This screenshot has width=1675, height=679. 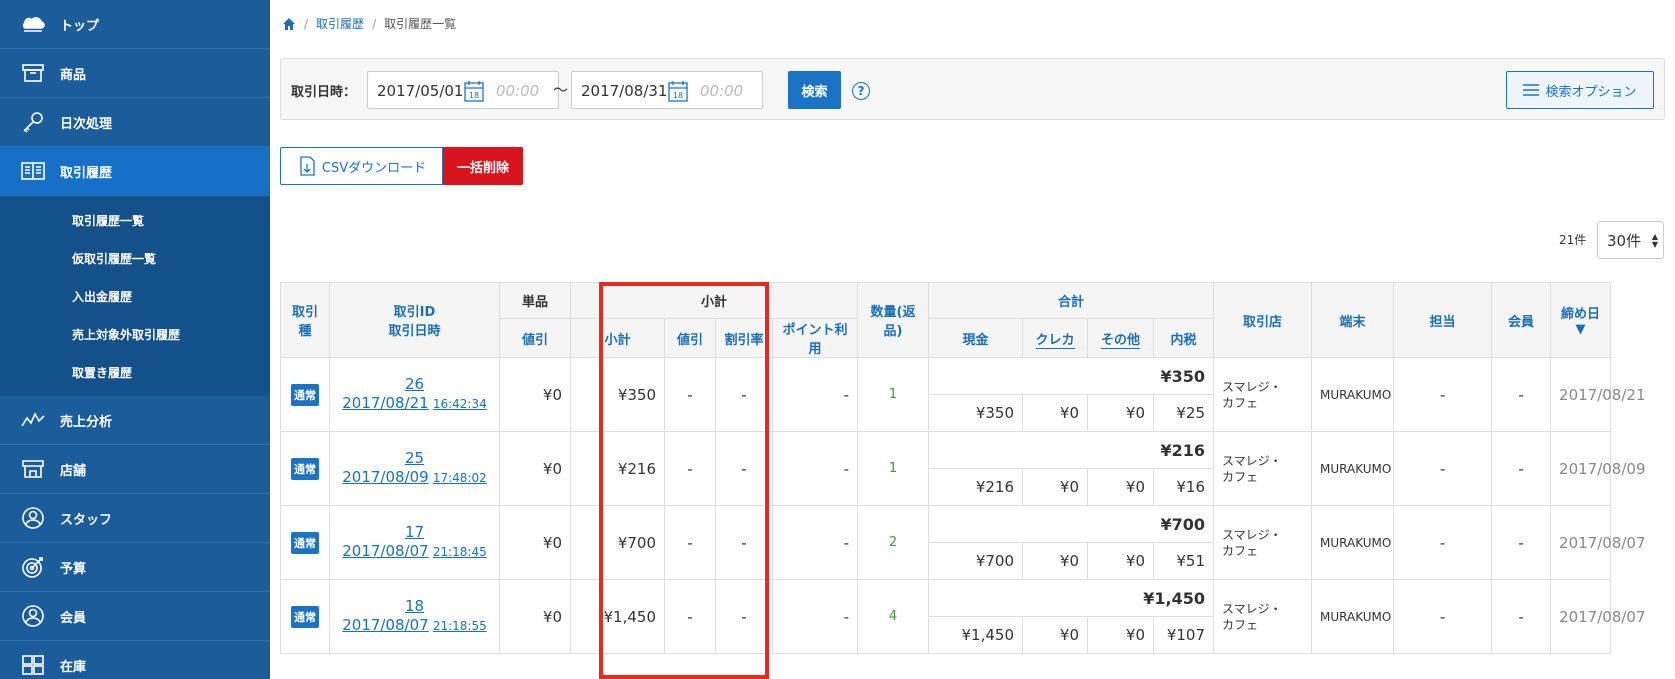 What do you see at coordinates (1252, 460) in the screenshot?
I see `store-name-line1: スマレジ・` at bounding box center [1252, 460].